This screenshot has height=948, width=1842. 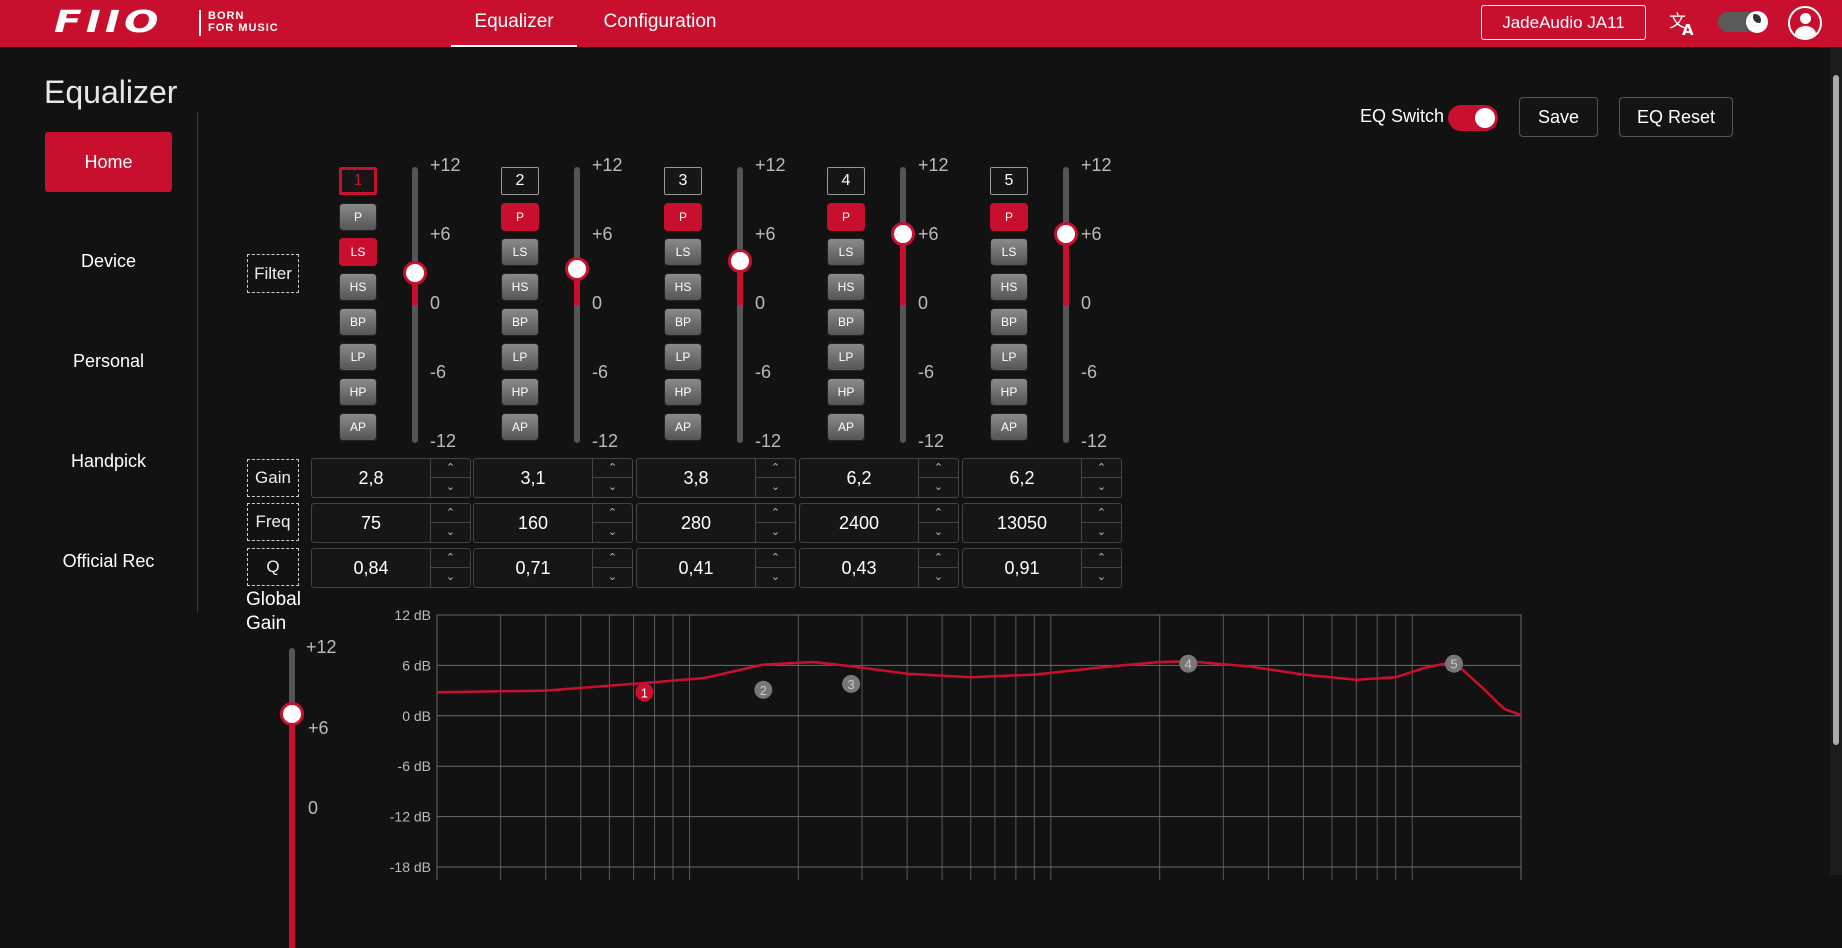 I want to click on band-q-stepper: 0,71 ⌃ ⌄, so click(x=553, y=568).